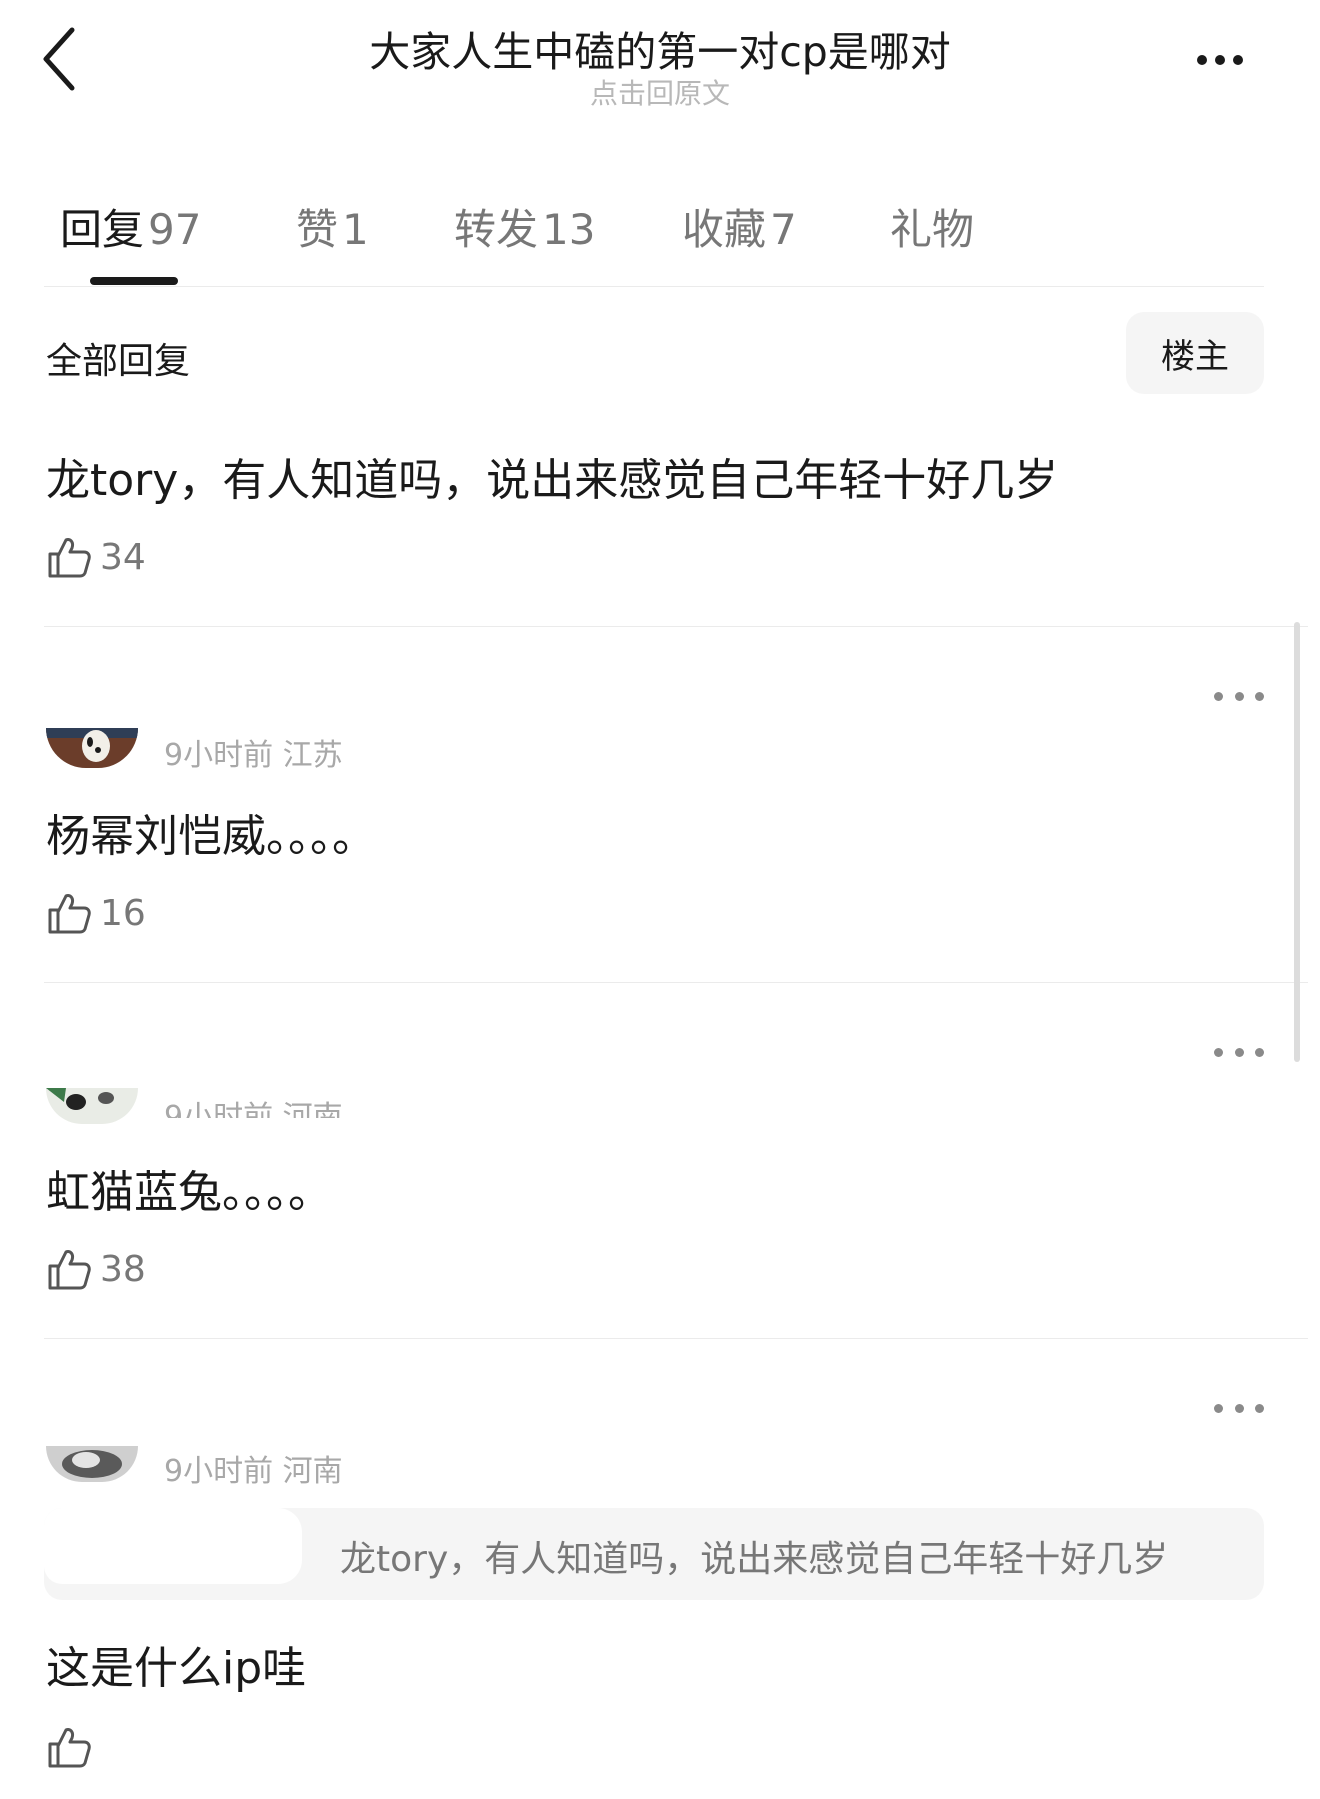 The height and width of the screenshot is (1799, 1320). What do you see at coordinates (660, 52) in the screenshot?
I see `page-title: 大家人生中磕的第一对cp是哪对` at bounding box center [660, 52].